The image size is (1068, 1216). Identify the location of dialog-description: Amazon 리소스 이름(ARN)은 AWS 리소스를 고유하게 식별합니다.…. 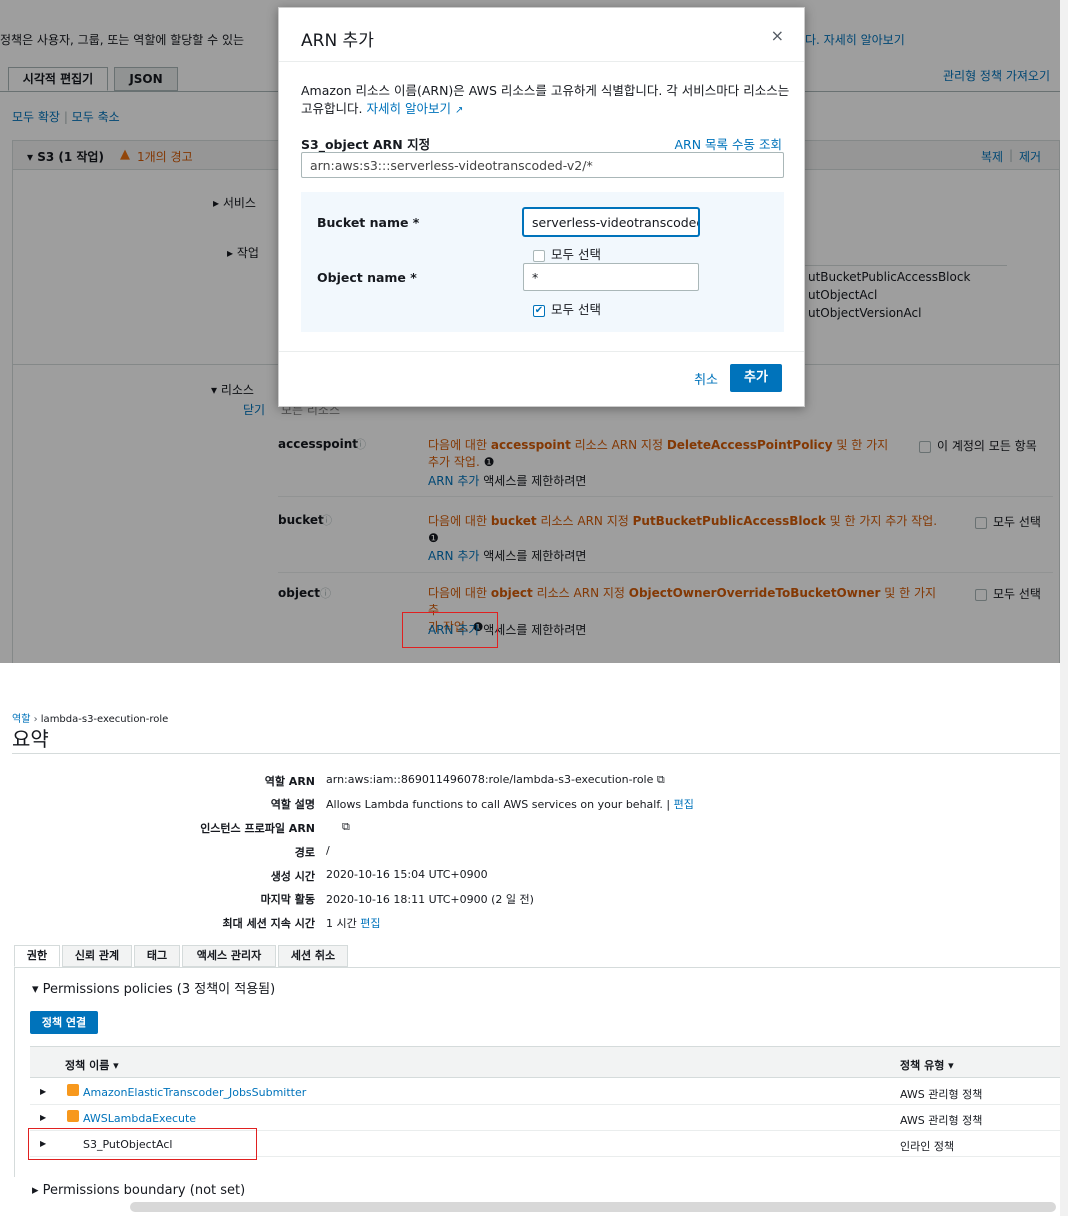
(545, 99).